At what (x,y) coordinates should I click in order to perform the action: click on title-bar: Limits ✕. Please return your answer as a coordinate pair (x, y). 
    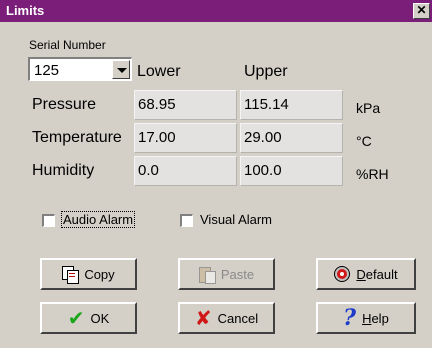
    Looking at the image, I should click on (216, 11).